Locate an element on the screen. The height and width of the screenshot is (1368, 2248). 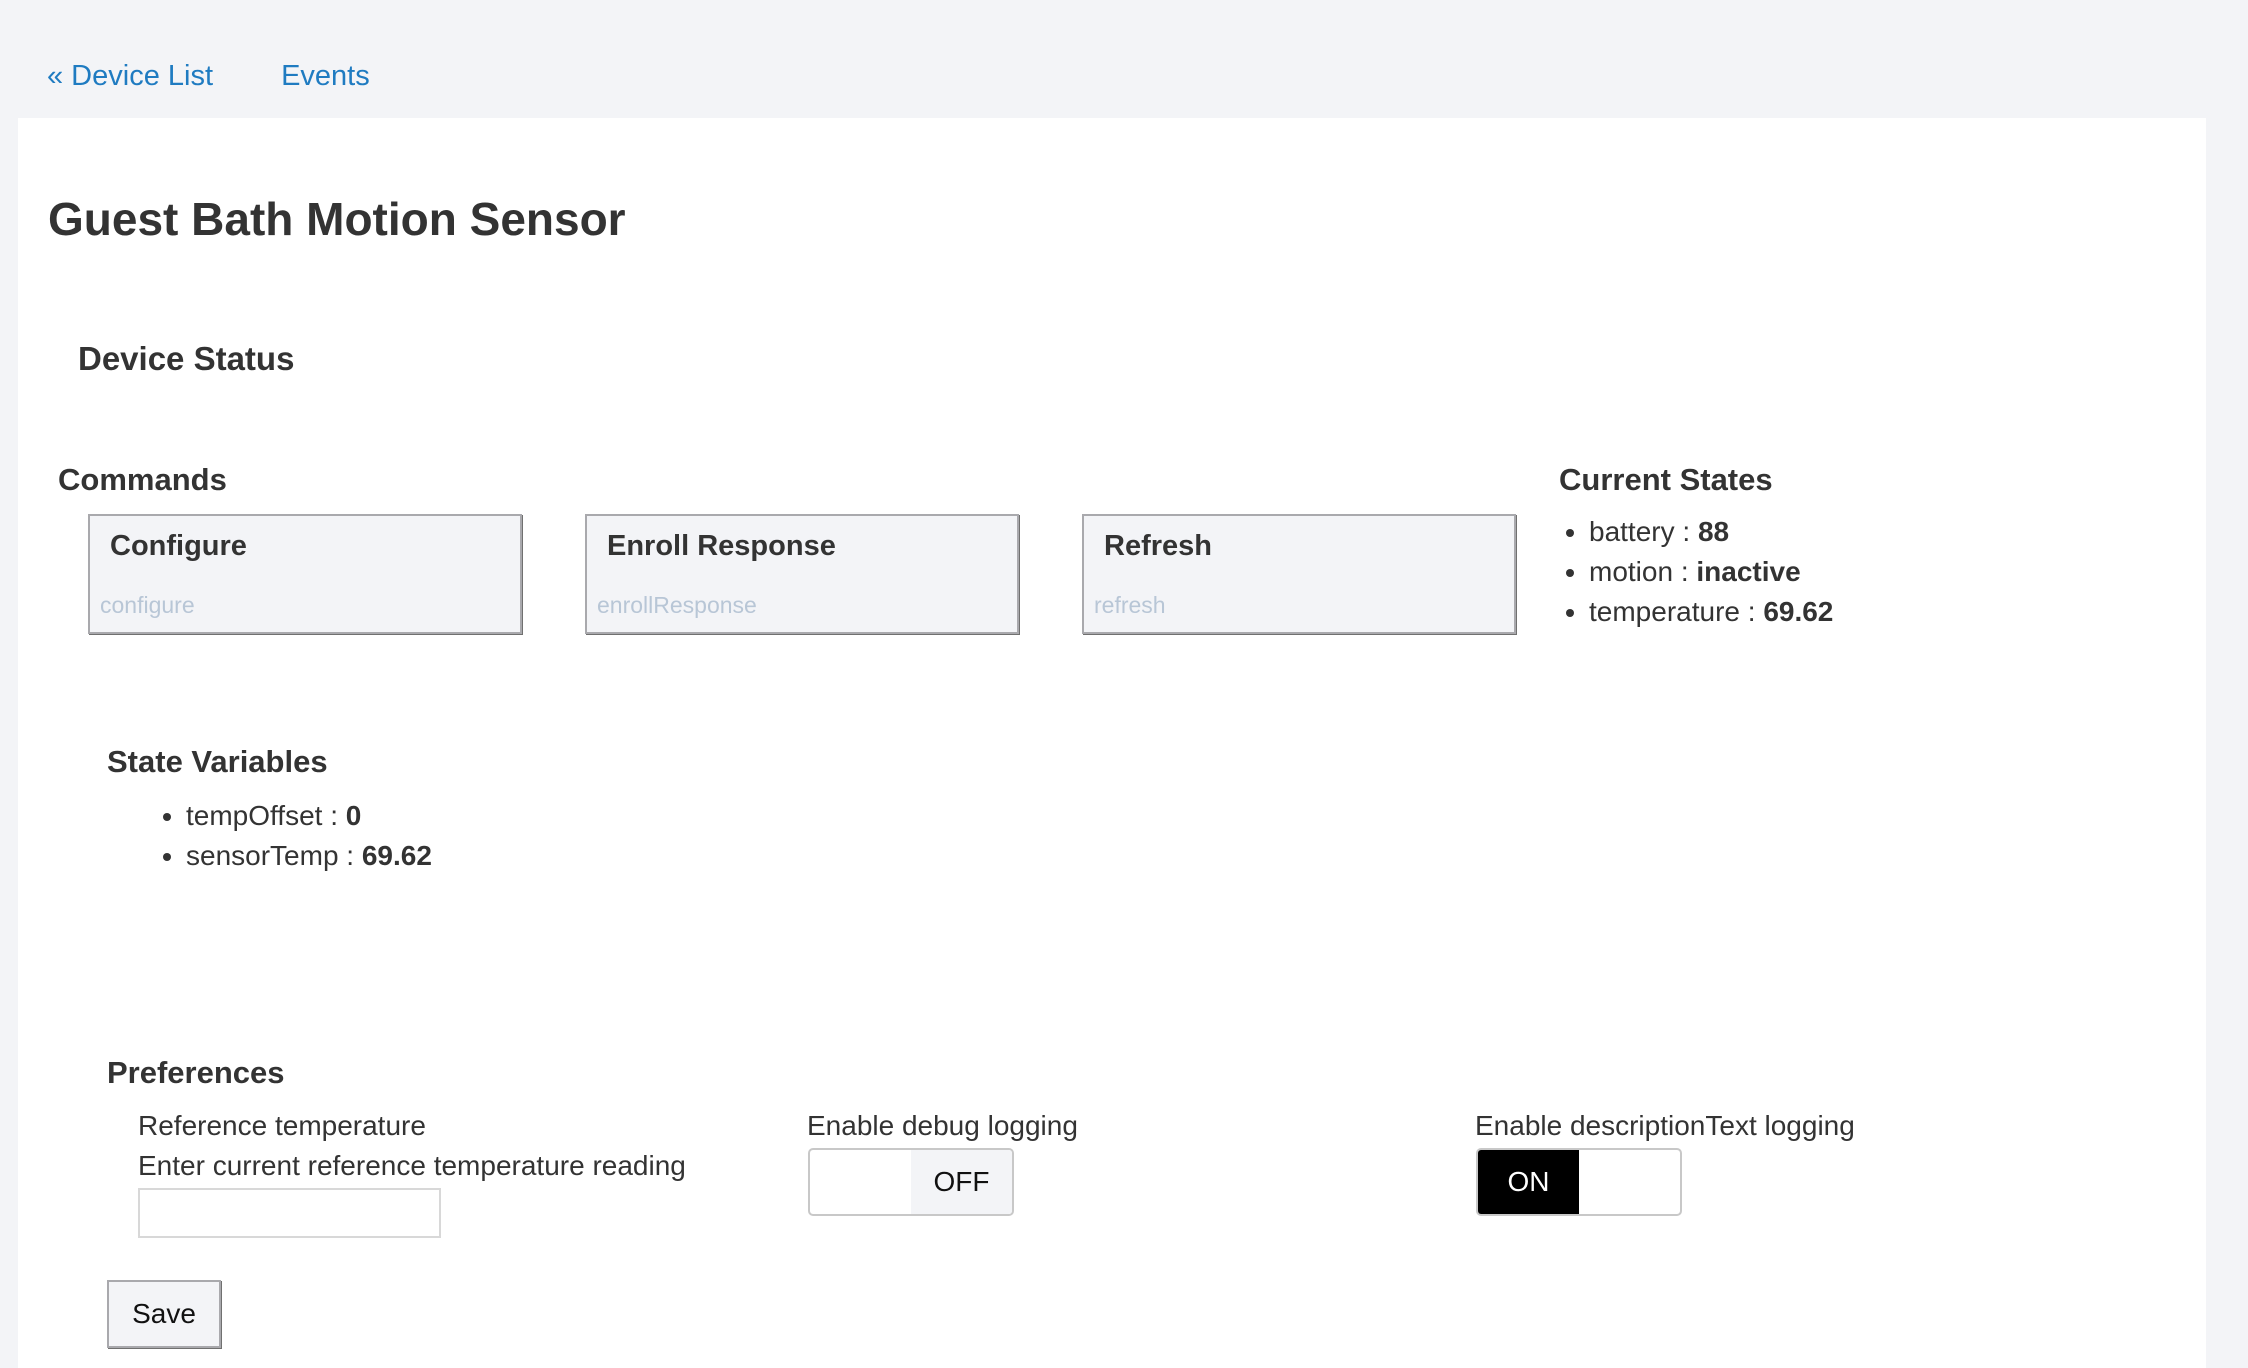
command-label: Refresh is located at coordinates (1158, 546).